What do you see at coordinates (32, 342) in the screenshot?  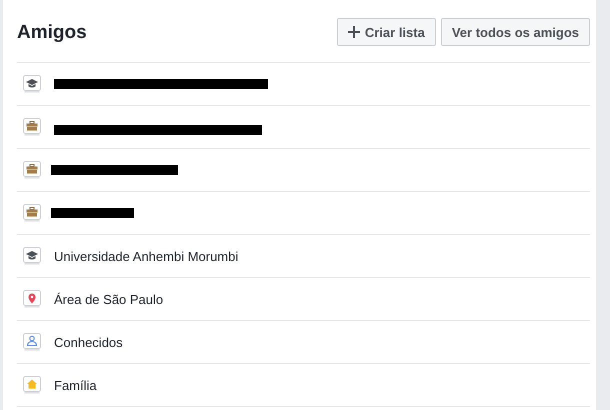 I see `person-icon` at bounding box center [32, 342].